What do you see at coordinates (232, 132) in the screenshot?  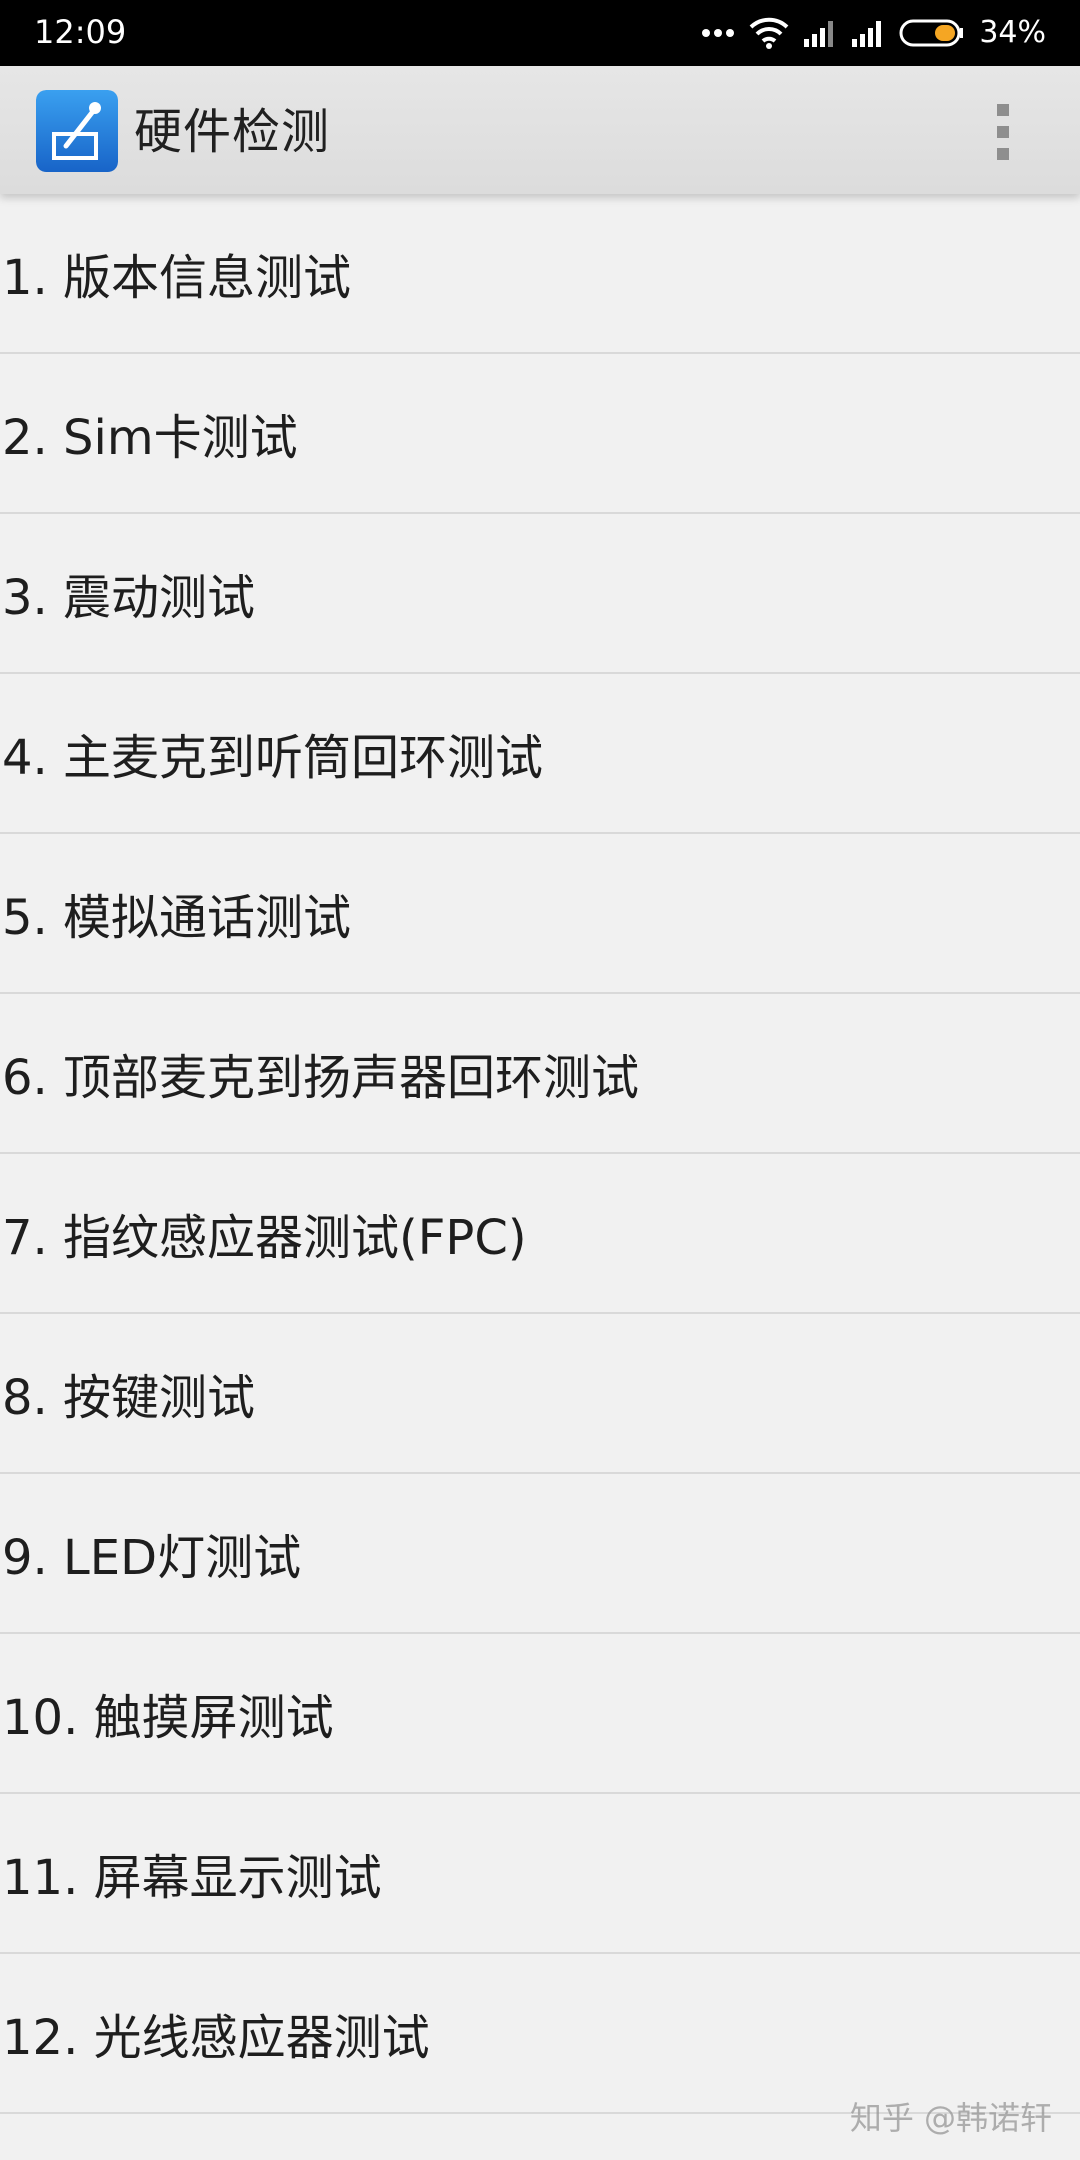 I see `app-title: 硬件检测` at bounding box center [232, 132].